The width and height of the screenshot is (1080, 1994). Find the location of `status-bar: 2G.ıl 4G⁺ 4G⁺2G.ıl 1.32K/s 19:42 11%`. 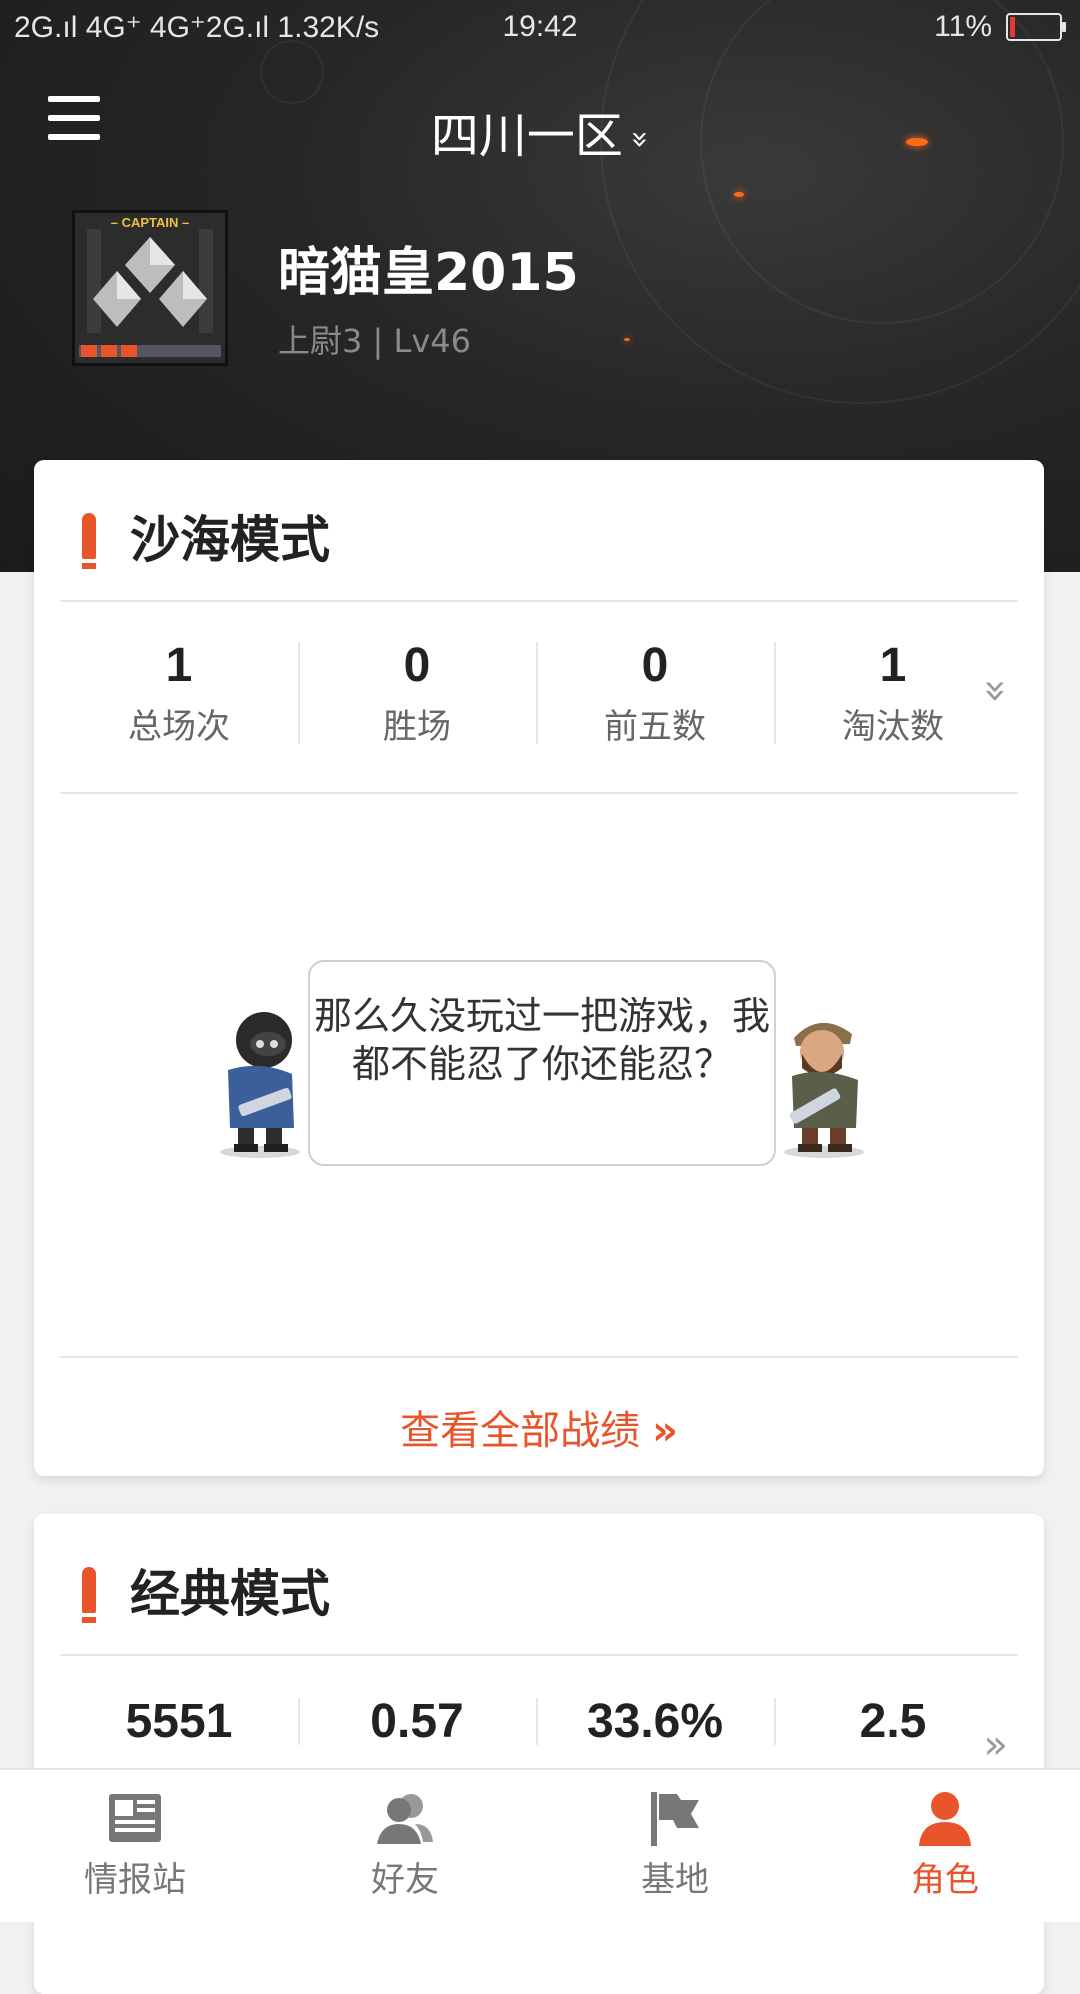

status-bar: 2G.ıl 4G⁺ 4G⁺2G.ıl 1.32K/s 19:42 11% is located at coordinates (540, 28).